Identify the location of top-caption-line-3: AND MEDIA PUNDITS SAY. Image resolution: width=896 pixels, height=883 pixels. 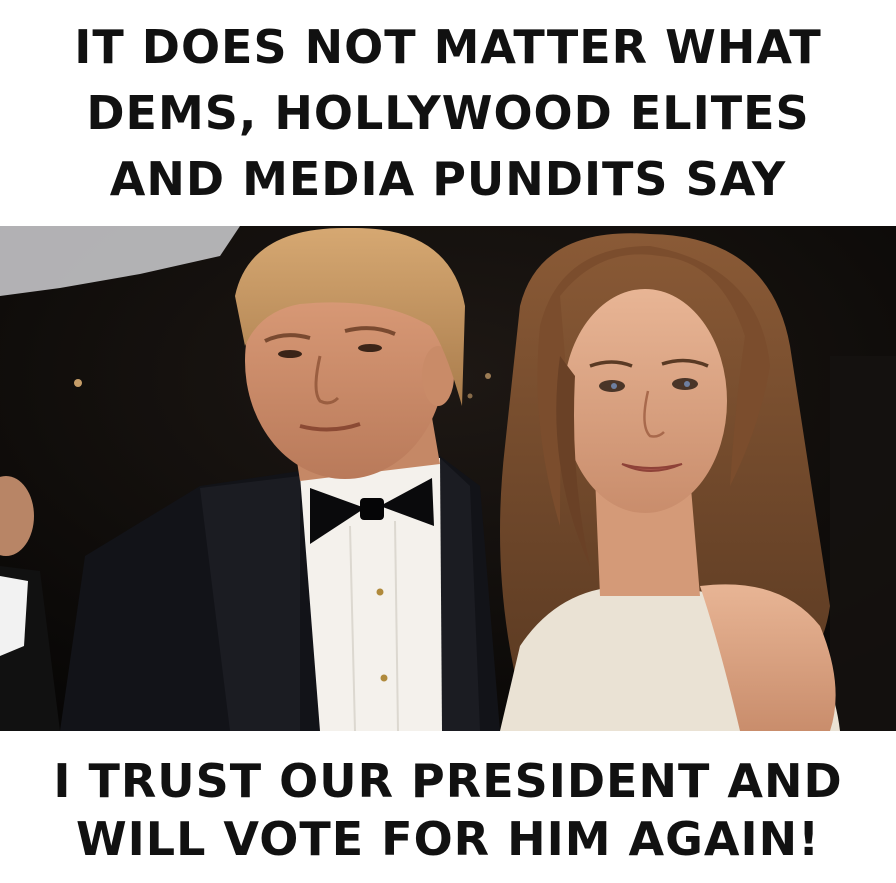
(448, 179).